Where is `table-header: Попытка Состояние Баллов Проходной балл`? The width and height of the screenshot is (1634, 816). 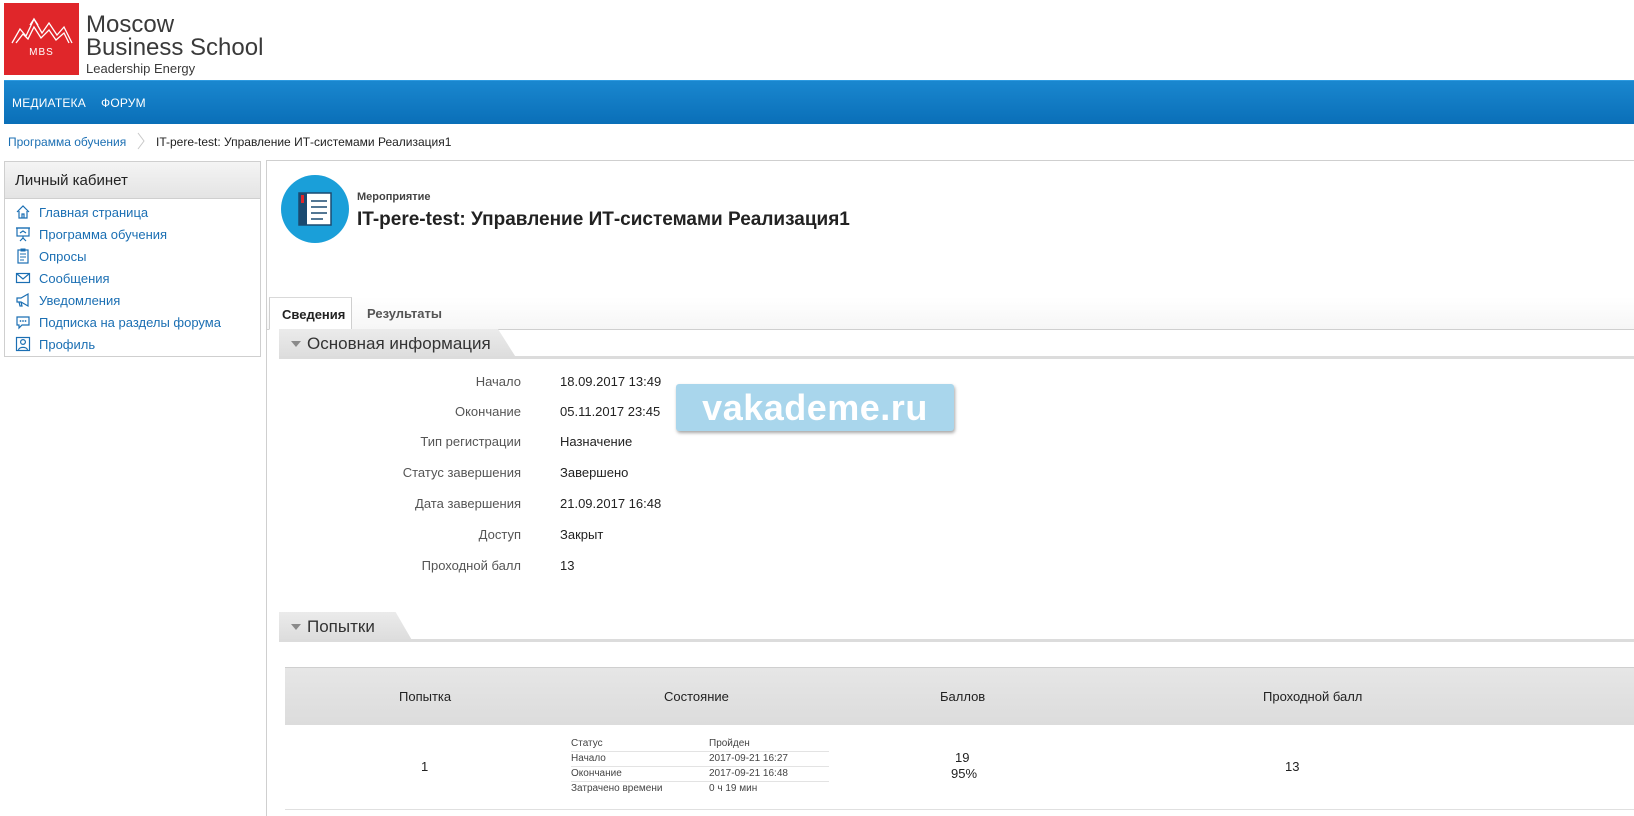 table-header: Попытка Состояние Баллов Проходной балл is located at coordinates (959, 696).